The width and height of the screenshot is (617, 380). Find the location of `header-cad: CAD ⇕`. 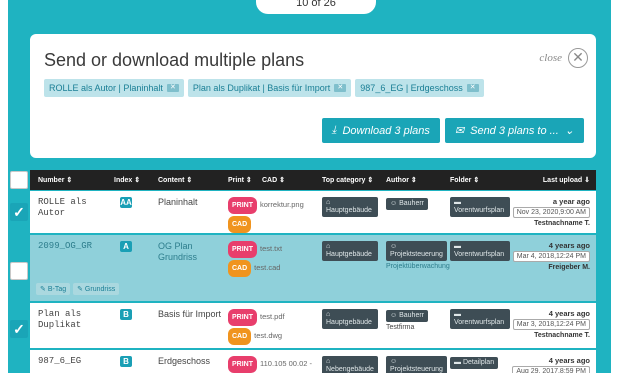

header-cad: CAD ⇕ is located at coordinates (273, 180).